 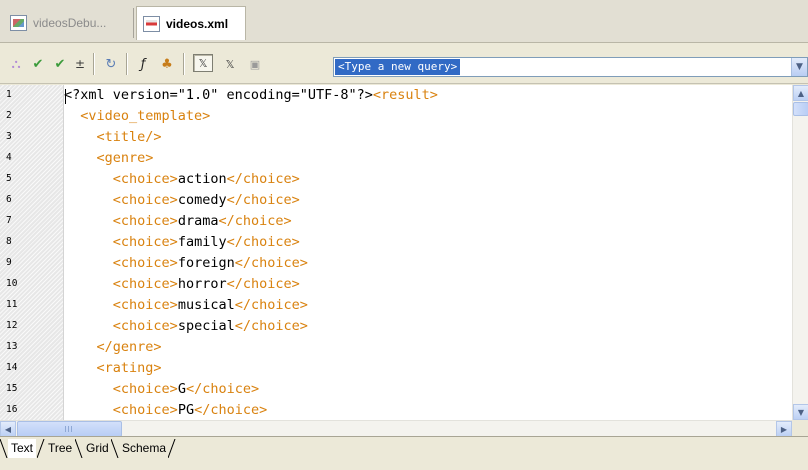 What do you see at coordinates (396, 410) in the screenshot?
I see `code-line: 16 <choice>PG</choice>` at bounding box center [396, 410].